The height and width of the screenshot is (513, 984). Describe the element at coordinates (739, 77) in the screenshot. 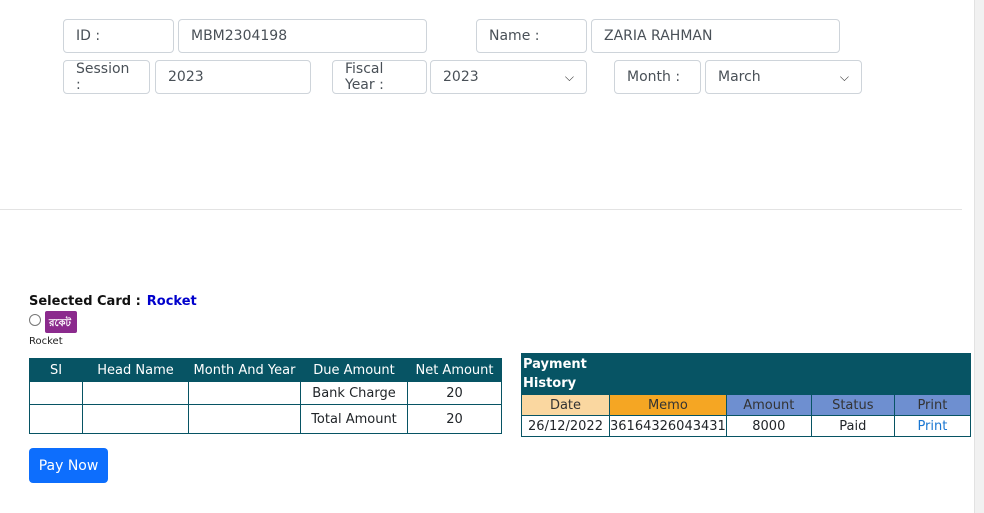

I see `month-value: March` at that location.